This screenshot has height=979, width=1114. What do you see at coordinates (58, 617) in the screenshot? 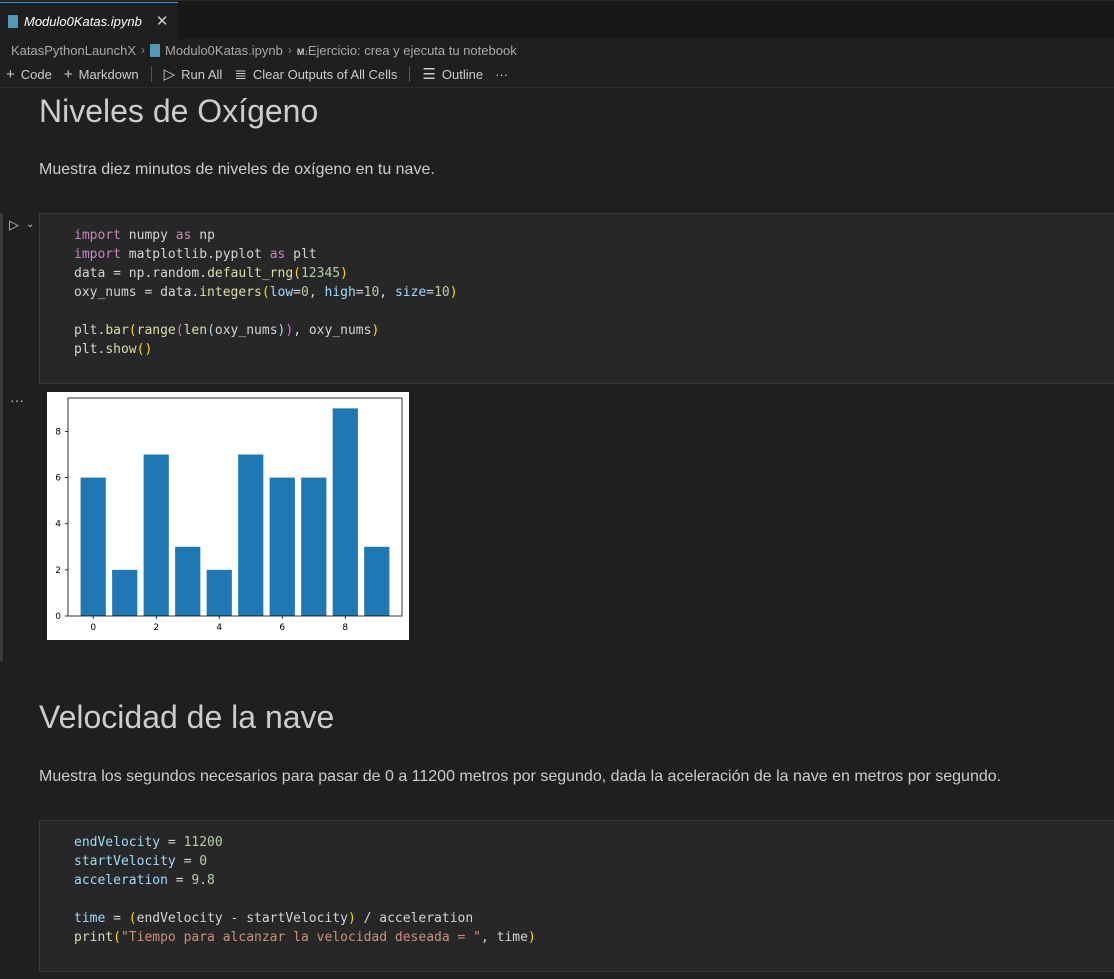
I see `y-tick-label: 0` at bounding box center [58, 617].